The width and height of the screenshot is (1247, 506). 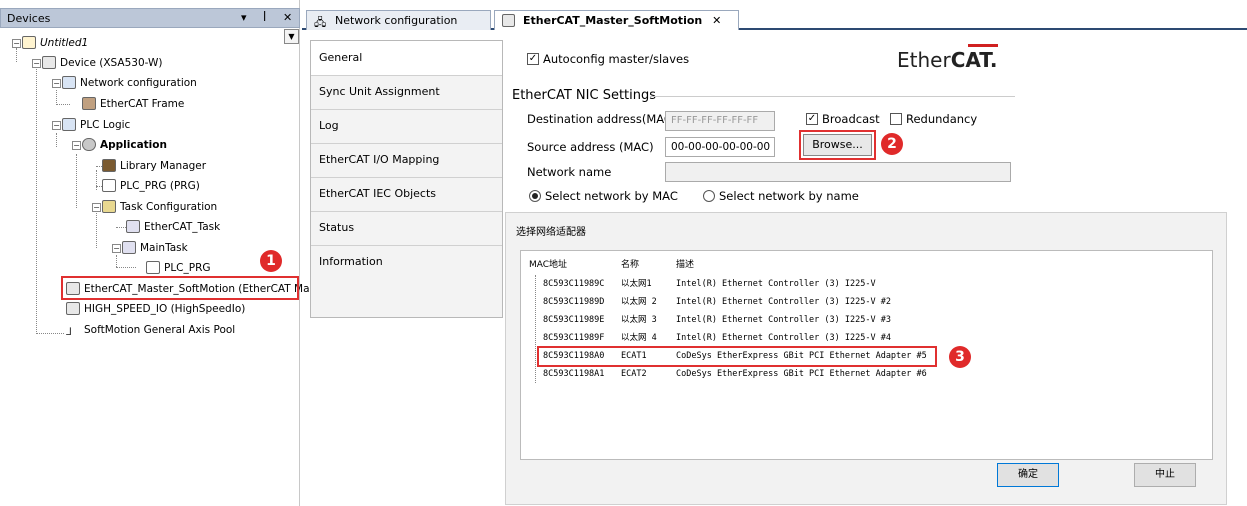 What do you see at coordinates (109, 185) in the screenshot?
I see `program-icon` at bounding box center [109, 185].